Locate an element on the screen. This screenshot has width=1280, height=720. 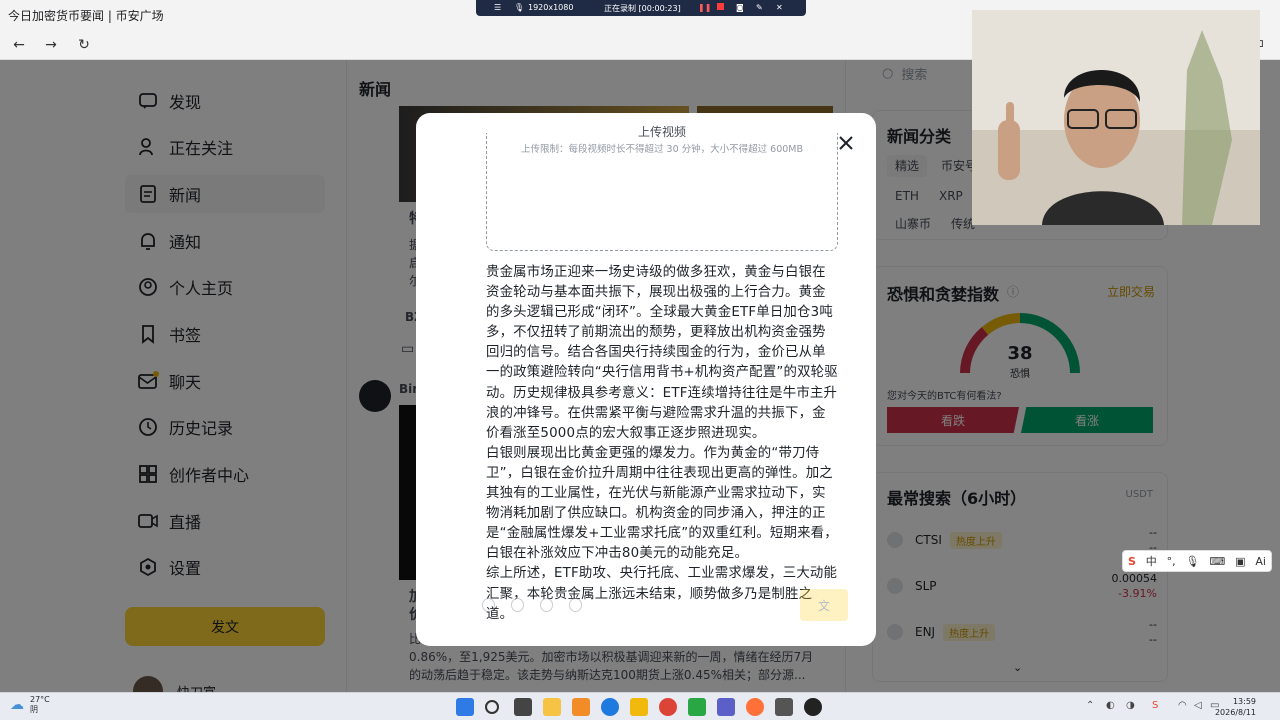
publish-button: 文 is located at coordinates (824, 605).